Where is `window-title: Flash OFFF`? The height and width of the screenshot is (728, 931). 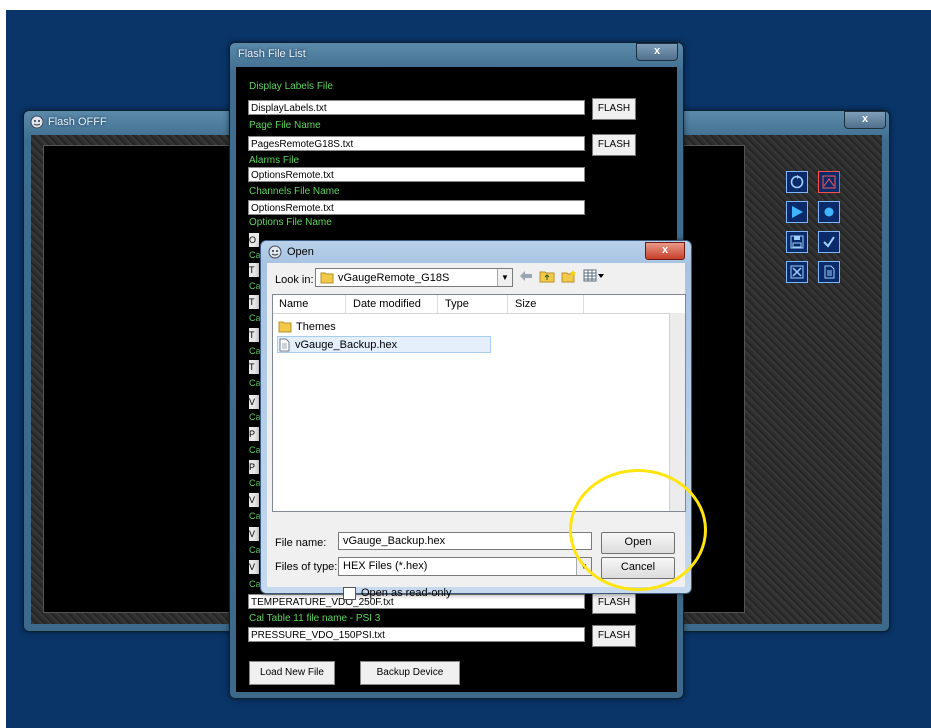
window-title: Flash OFFF is located at coordinates (77, 122).